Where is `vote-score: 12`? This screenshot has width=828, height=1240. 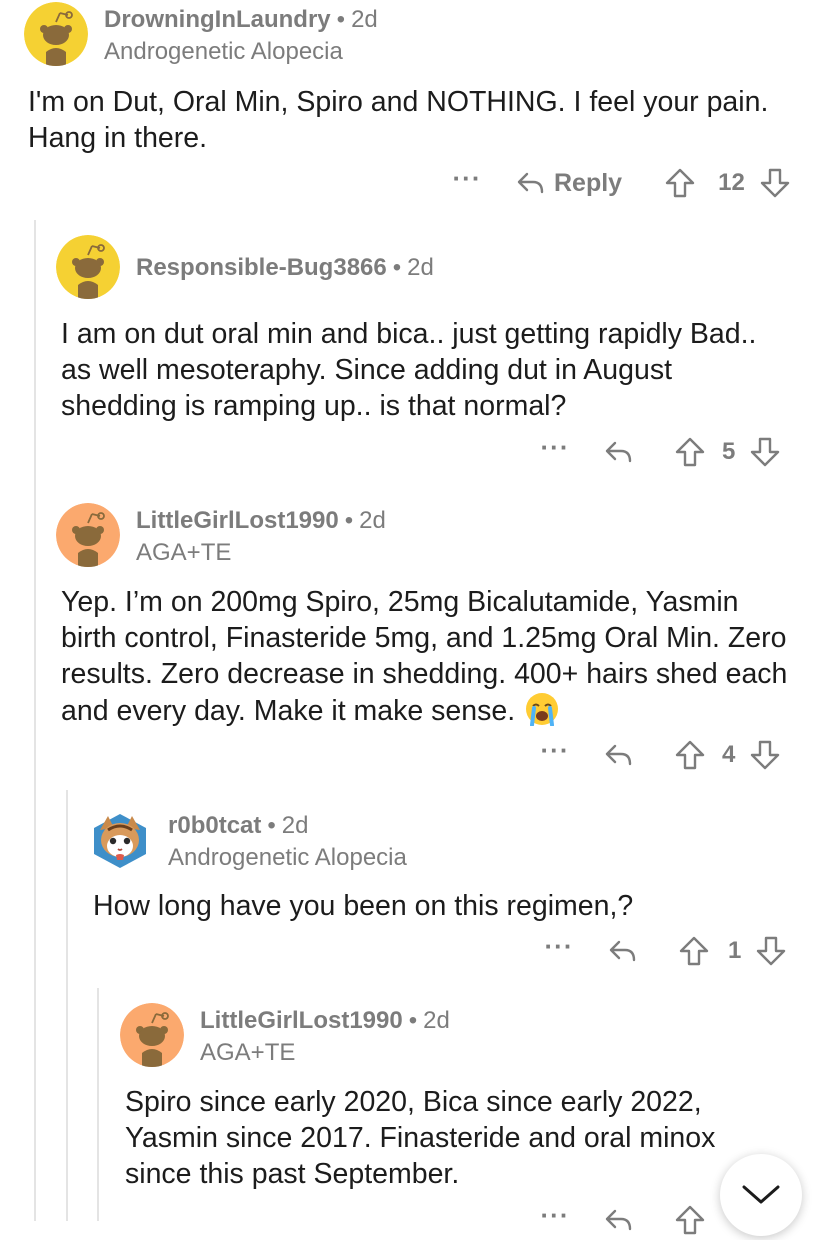
vote-score: 12 is located at coordinates (731, 182).